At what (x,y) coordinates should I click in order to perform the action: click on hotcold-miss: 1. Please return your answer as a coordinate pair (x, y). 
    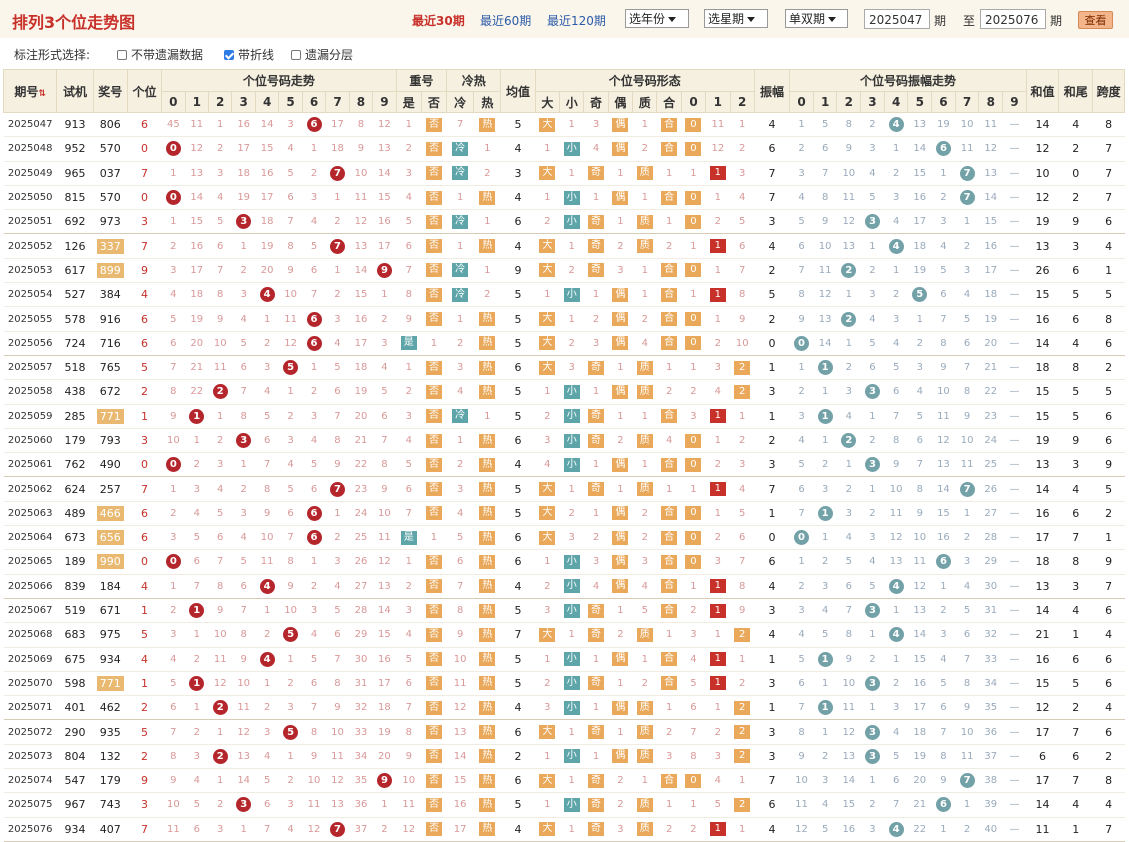
    Looking at the image, I should click on (487, 270).